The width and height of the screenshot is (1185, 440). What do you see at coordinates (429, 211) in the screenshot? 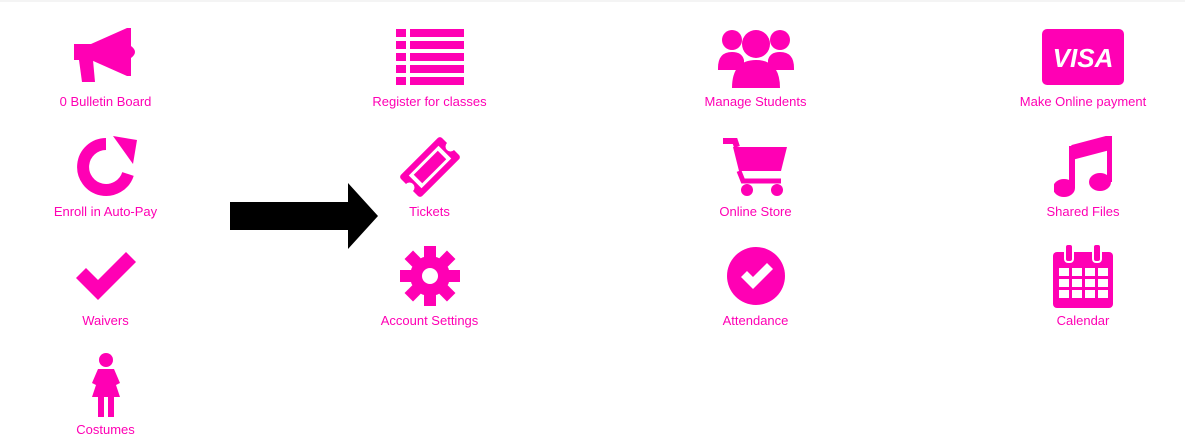
I see `tile-label: Tickets` at bounding box center [429, 211].